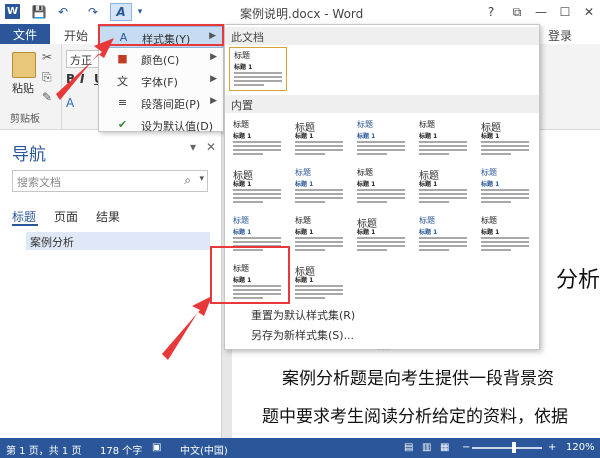  What do you see at coordinates (507, 448) in the screenshot?
I see `zoom-slider` at bounding box center [507, 448].